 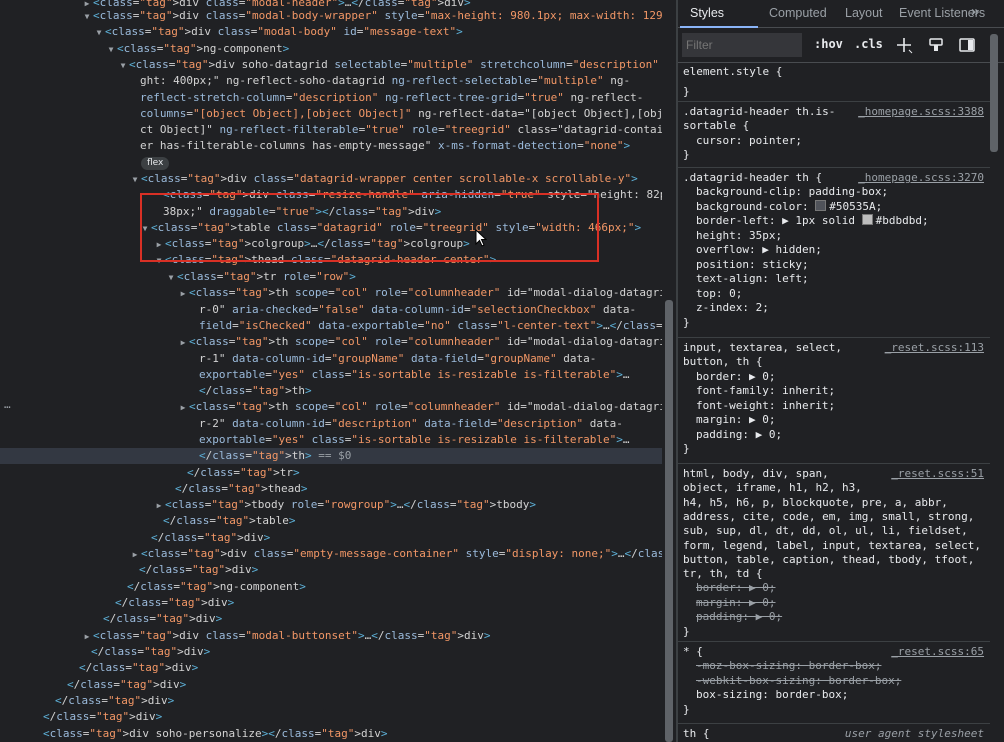 What do you see at coordinates (331, 391) in the screenshot?
I see `dom-node-line: </class="tag">th>` at bounding box center [331, 391].